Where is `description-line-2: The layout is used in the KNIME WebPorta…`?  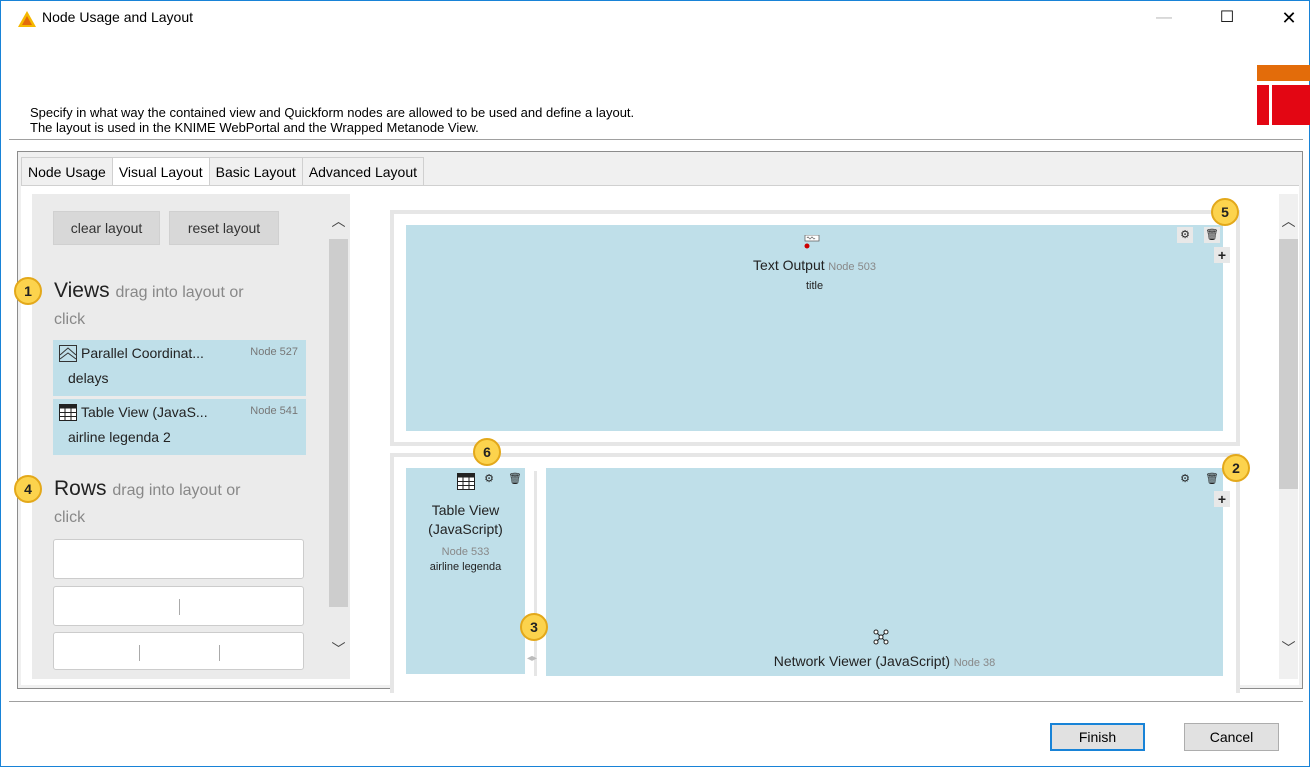
description-line-2: The layout is used in the KNIME WebPorta… is located at coordinates (254, 127).